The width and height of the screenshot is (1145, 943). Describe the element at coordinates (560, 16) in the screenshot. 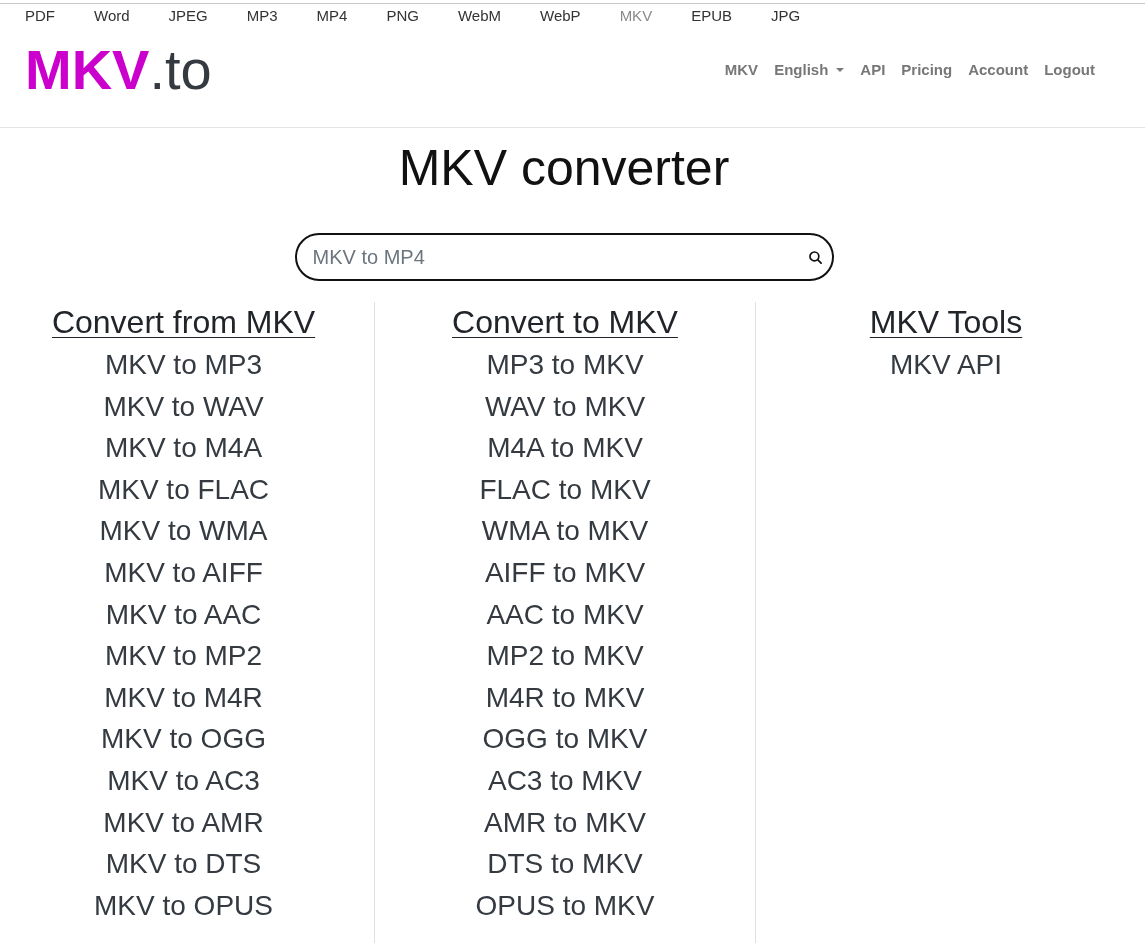

I see `format-link: WebP` at that location.